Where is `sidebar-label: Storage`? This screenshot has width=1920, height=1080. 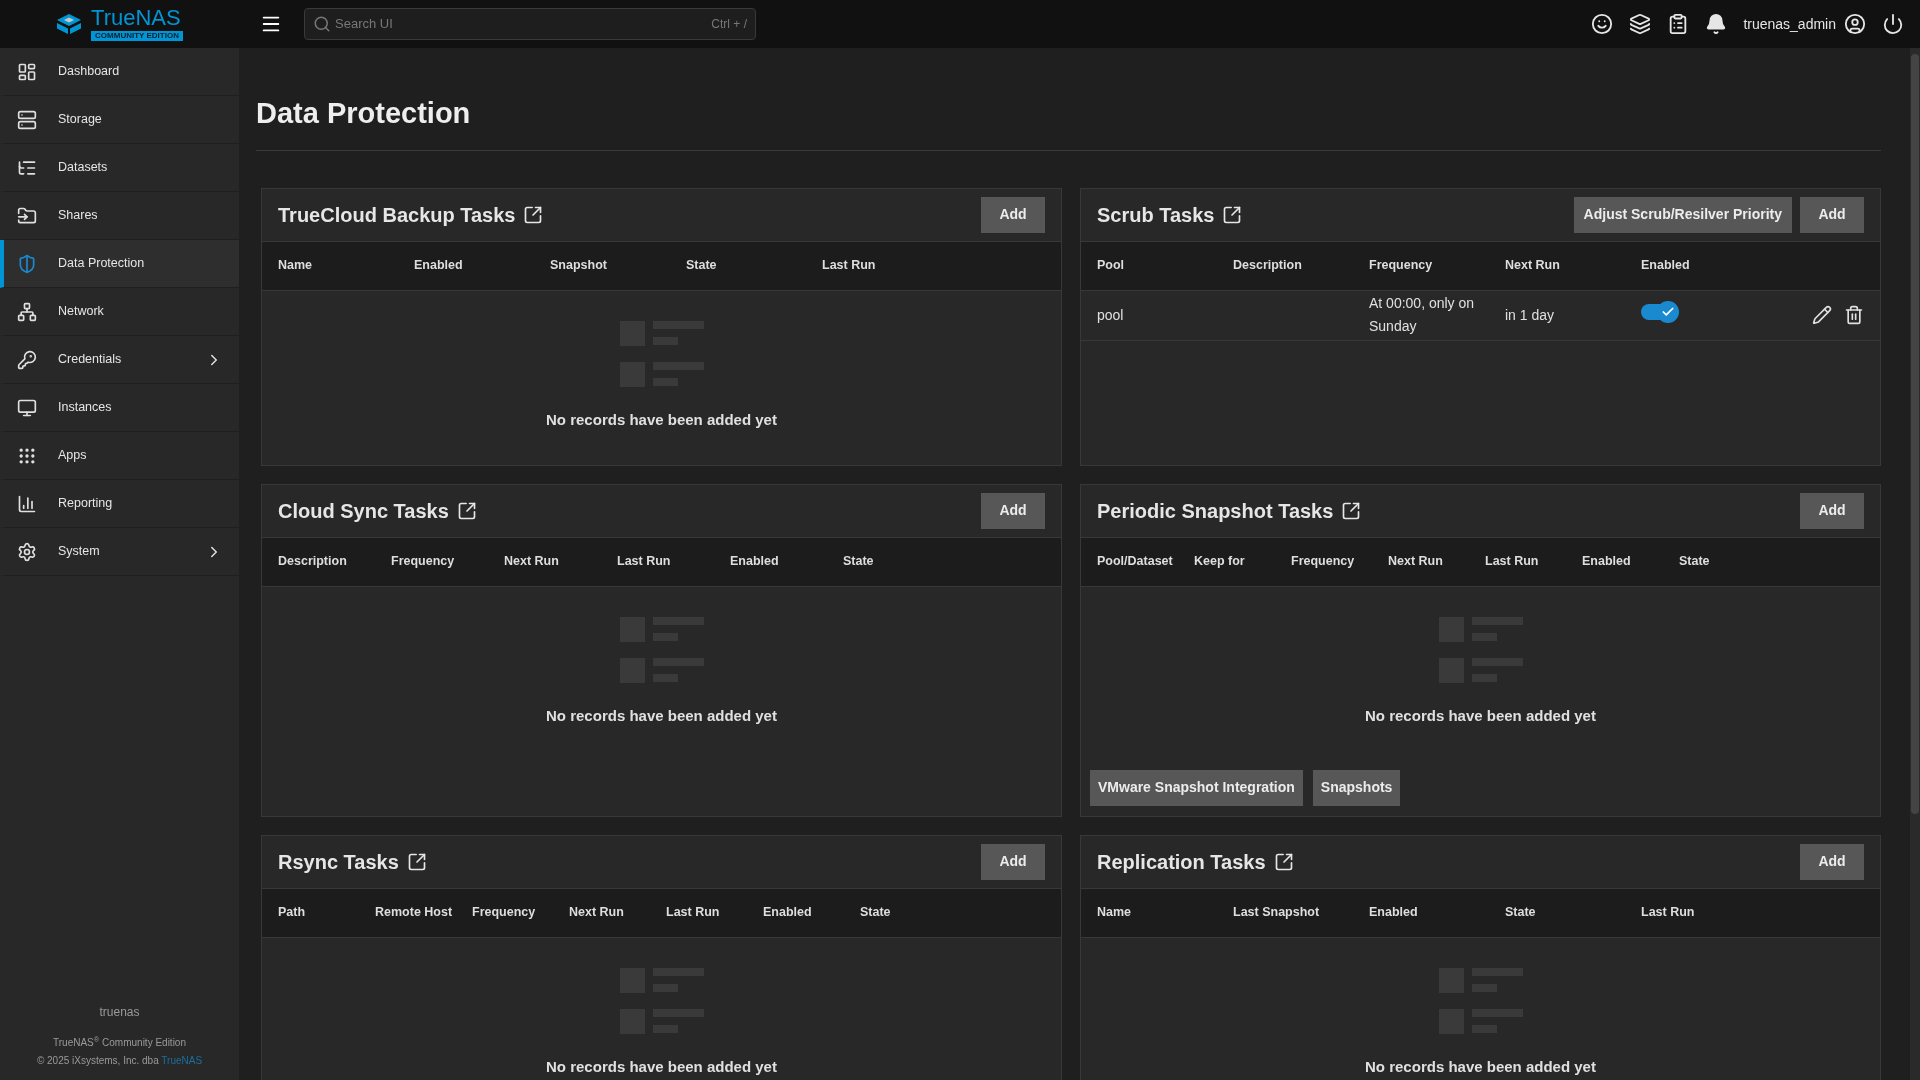
sidebar-label: Storage is located at coordinates (80, 120).